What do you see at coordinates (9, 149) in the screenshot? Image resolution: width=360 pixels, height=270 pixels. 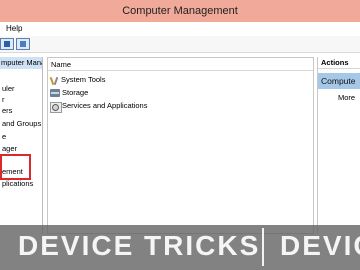 I see `tree-item-device-manager: ager` at bounding box center [9, 149].